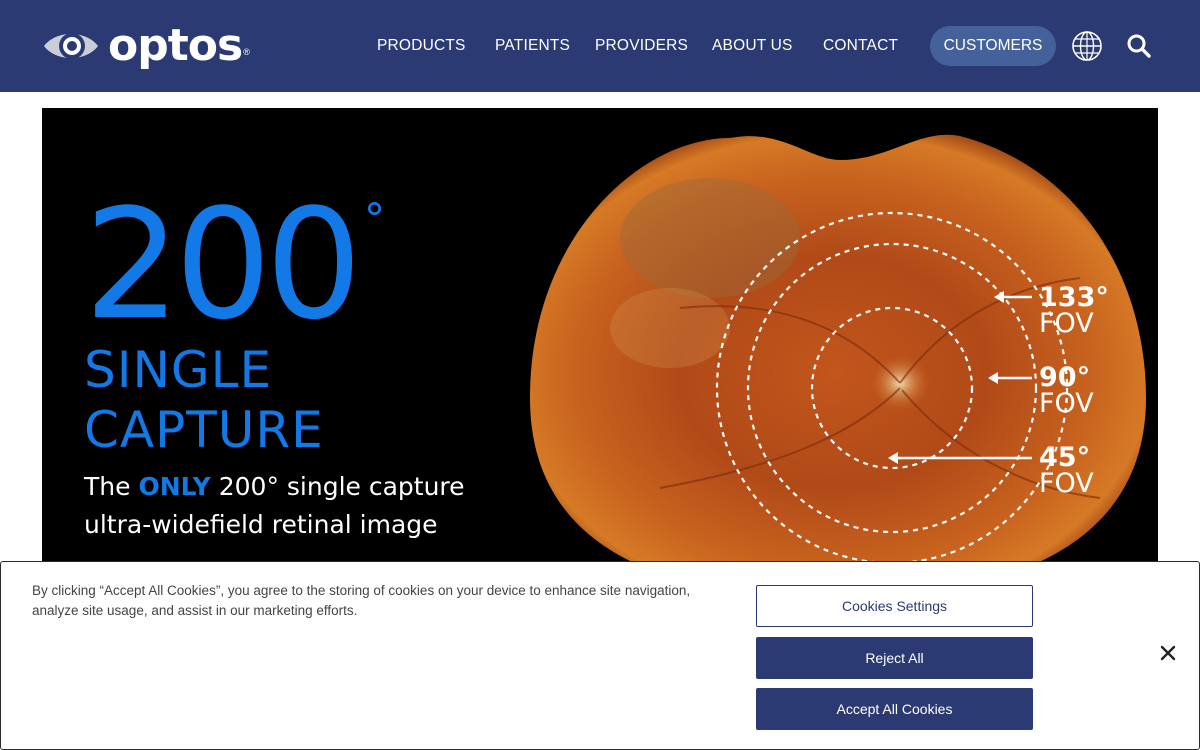  Describe the element at coordinates (337, 486) in the screenshot. I see `hero-subtitle-post: 200° single capture` at that location.